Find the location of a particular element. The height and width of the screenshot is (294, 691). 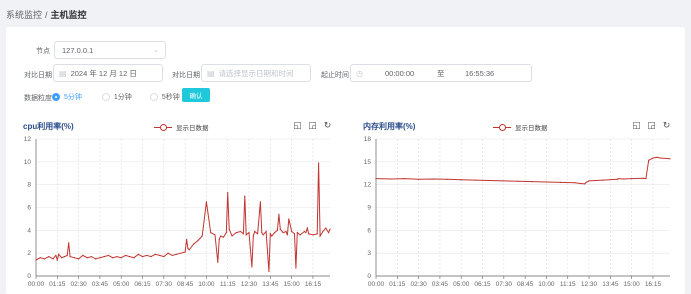

time-range-label: 起止时间 is located at coordinates (335, 75).